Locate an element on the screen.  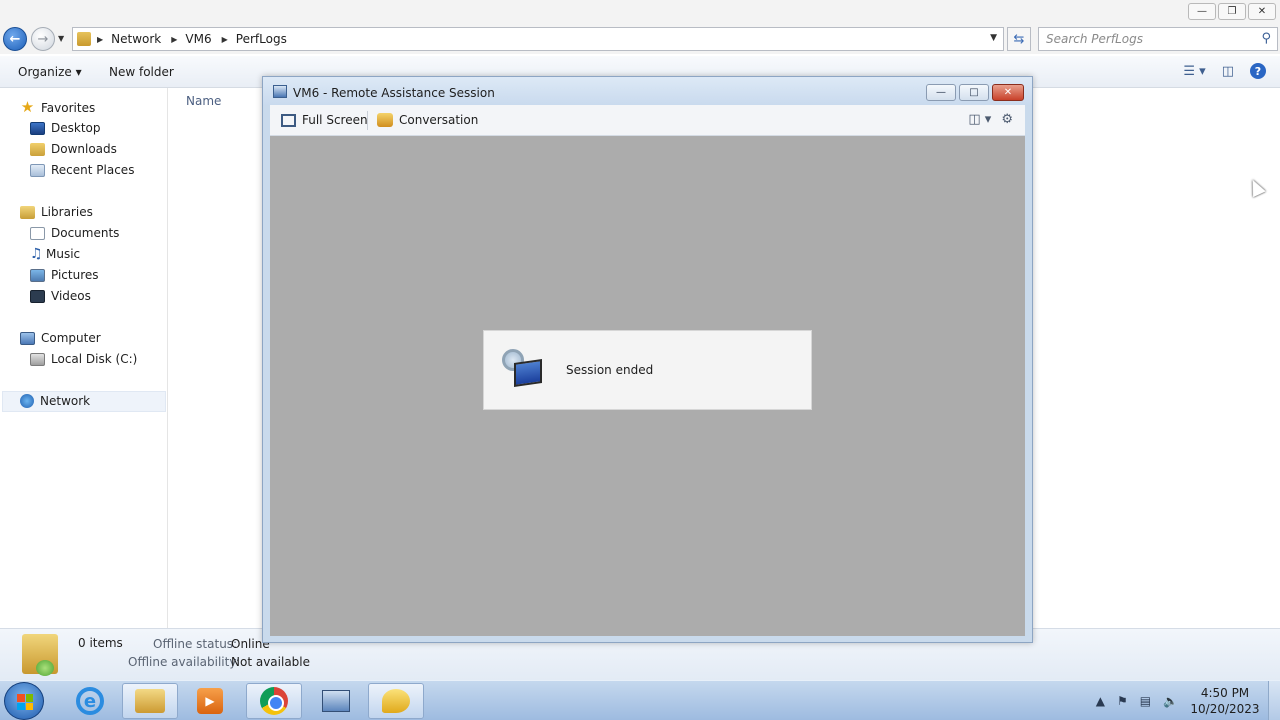
taskbar-remote-assistance is located at coordinates (396, 701).